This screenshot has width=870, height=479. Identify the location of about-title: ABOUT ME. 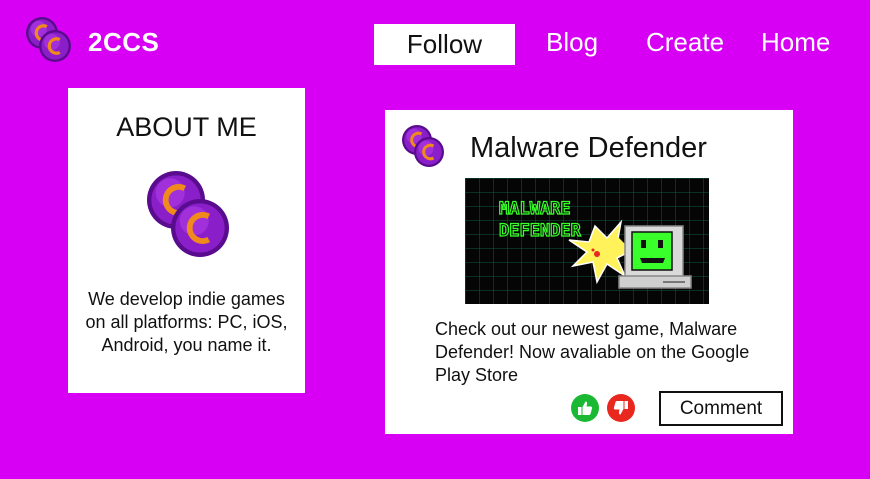
(186, 127).